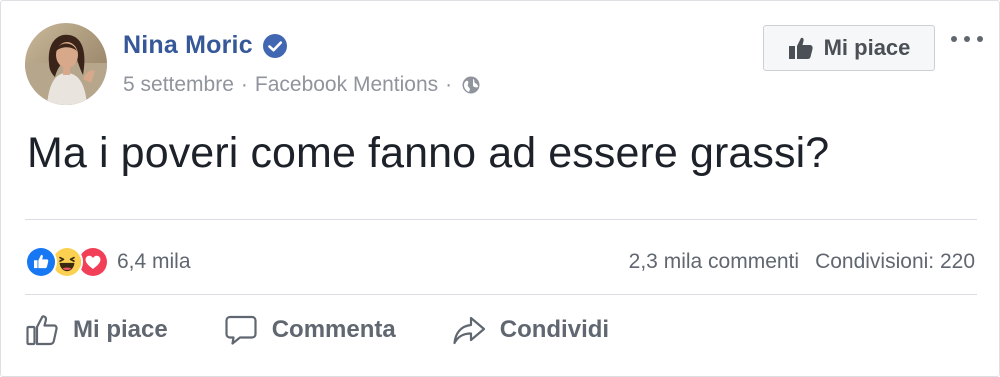 The image size is (1000, 377). I want to click on post-meta: 5 settembre · Facebook Mentions ·, so click(302, 85).